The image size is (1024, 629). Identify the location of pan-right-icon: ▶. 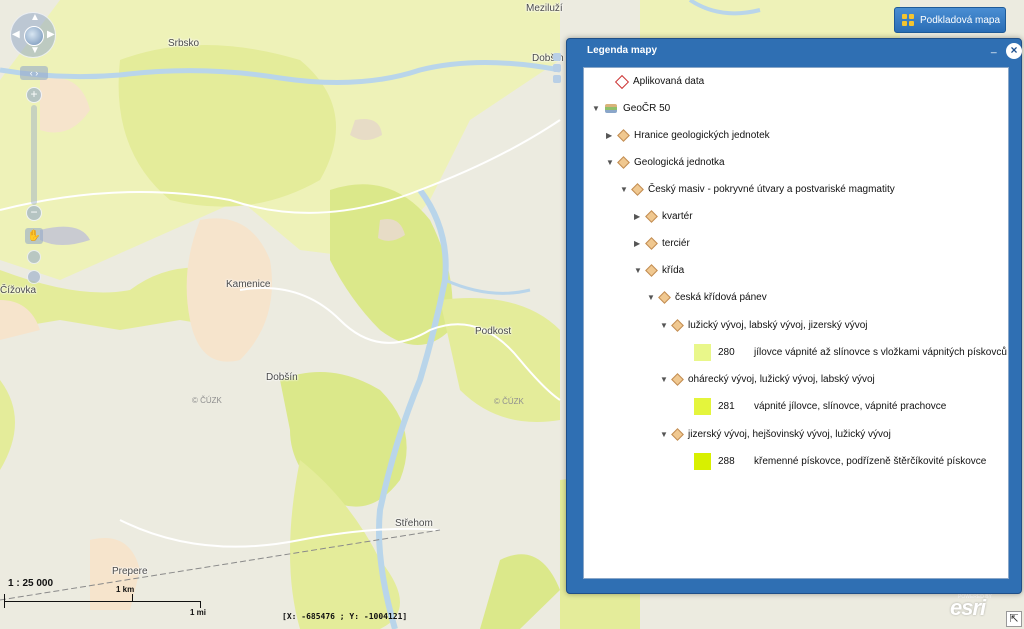
(51, 35).